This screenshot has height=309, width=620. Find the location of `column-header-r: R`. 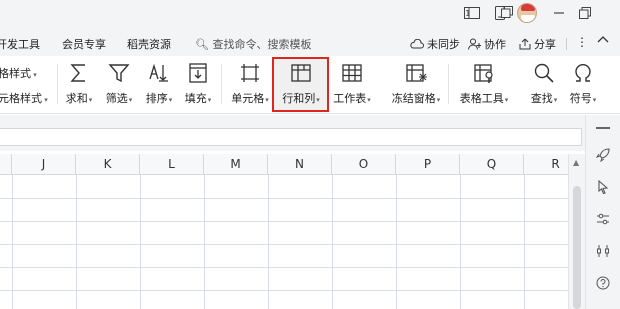

column-header-r: R is located at coordinates (546, 164).